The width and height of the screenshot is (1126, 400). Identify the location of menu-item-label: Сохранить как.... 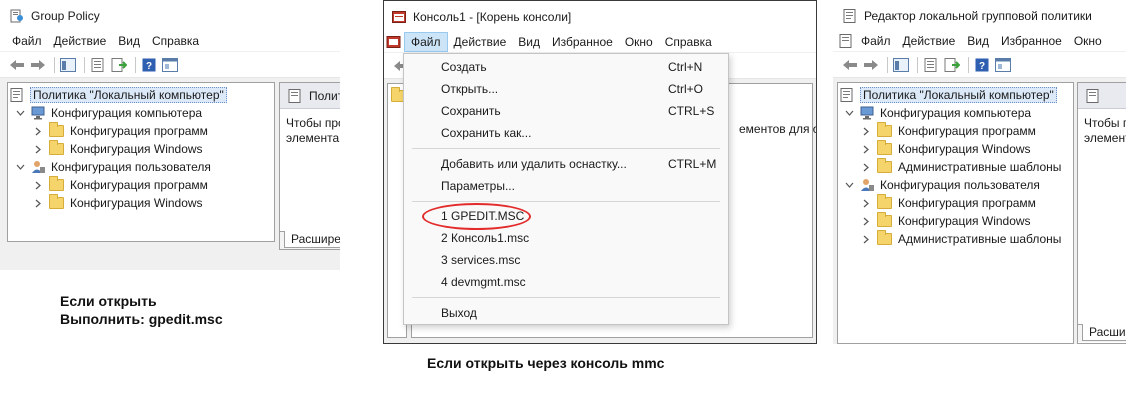
(486, 133).